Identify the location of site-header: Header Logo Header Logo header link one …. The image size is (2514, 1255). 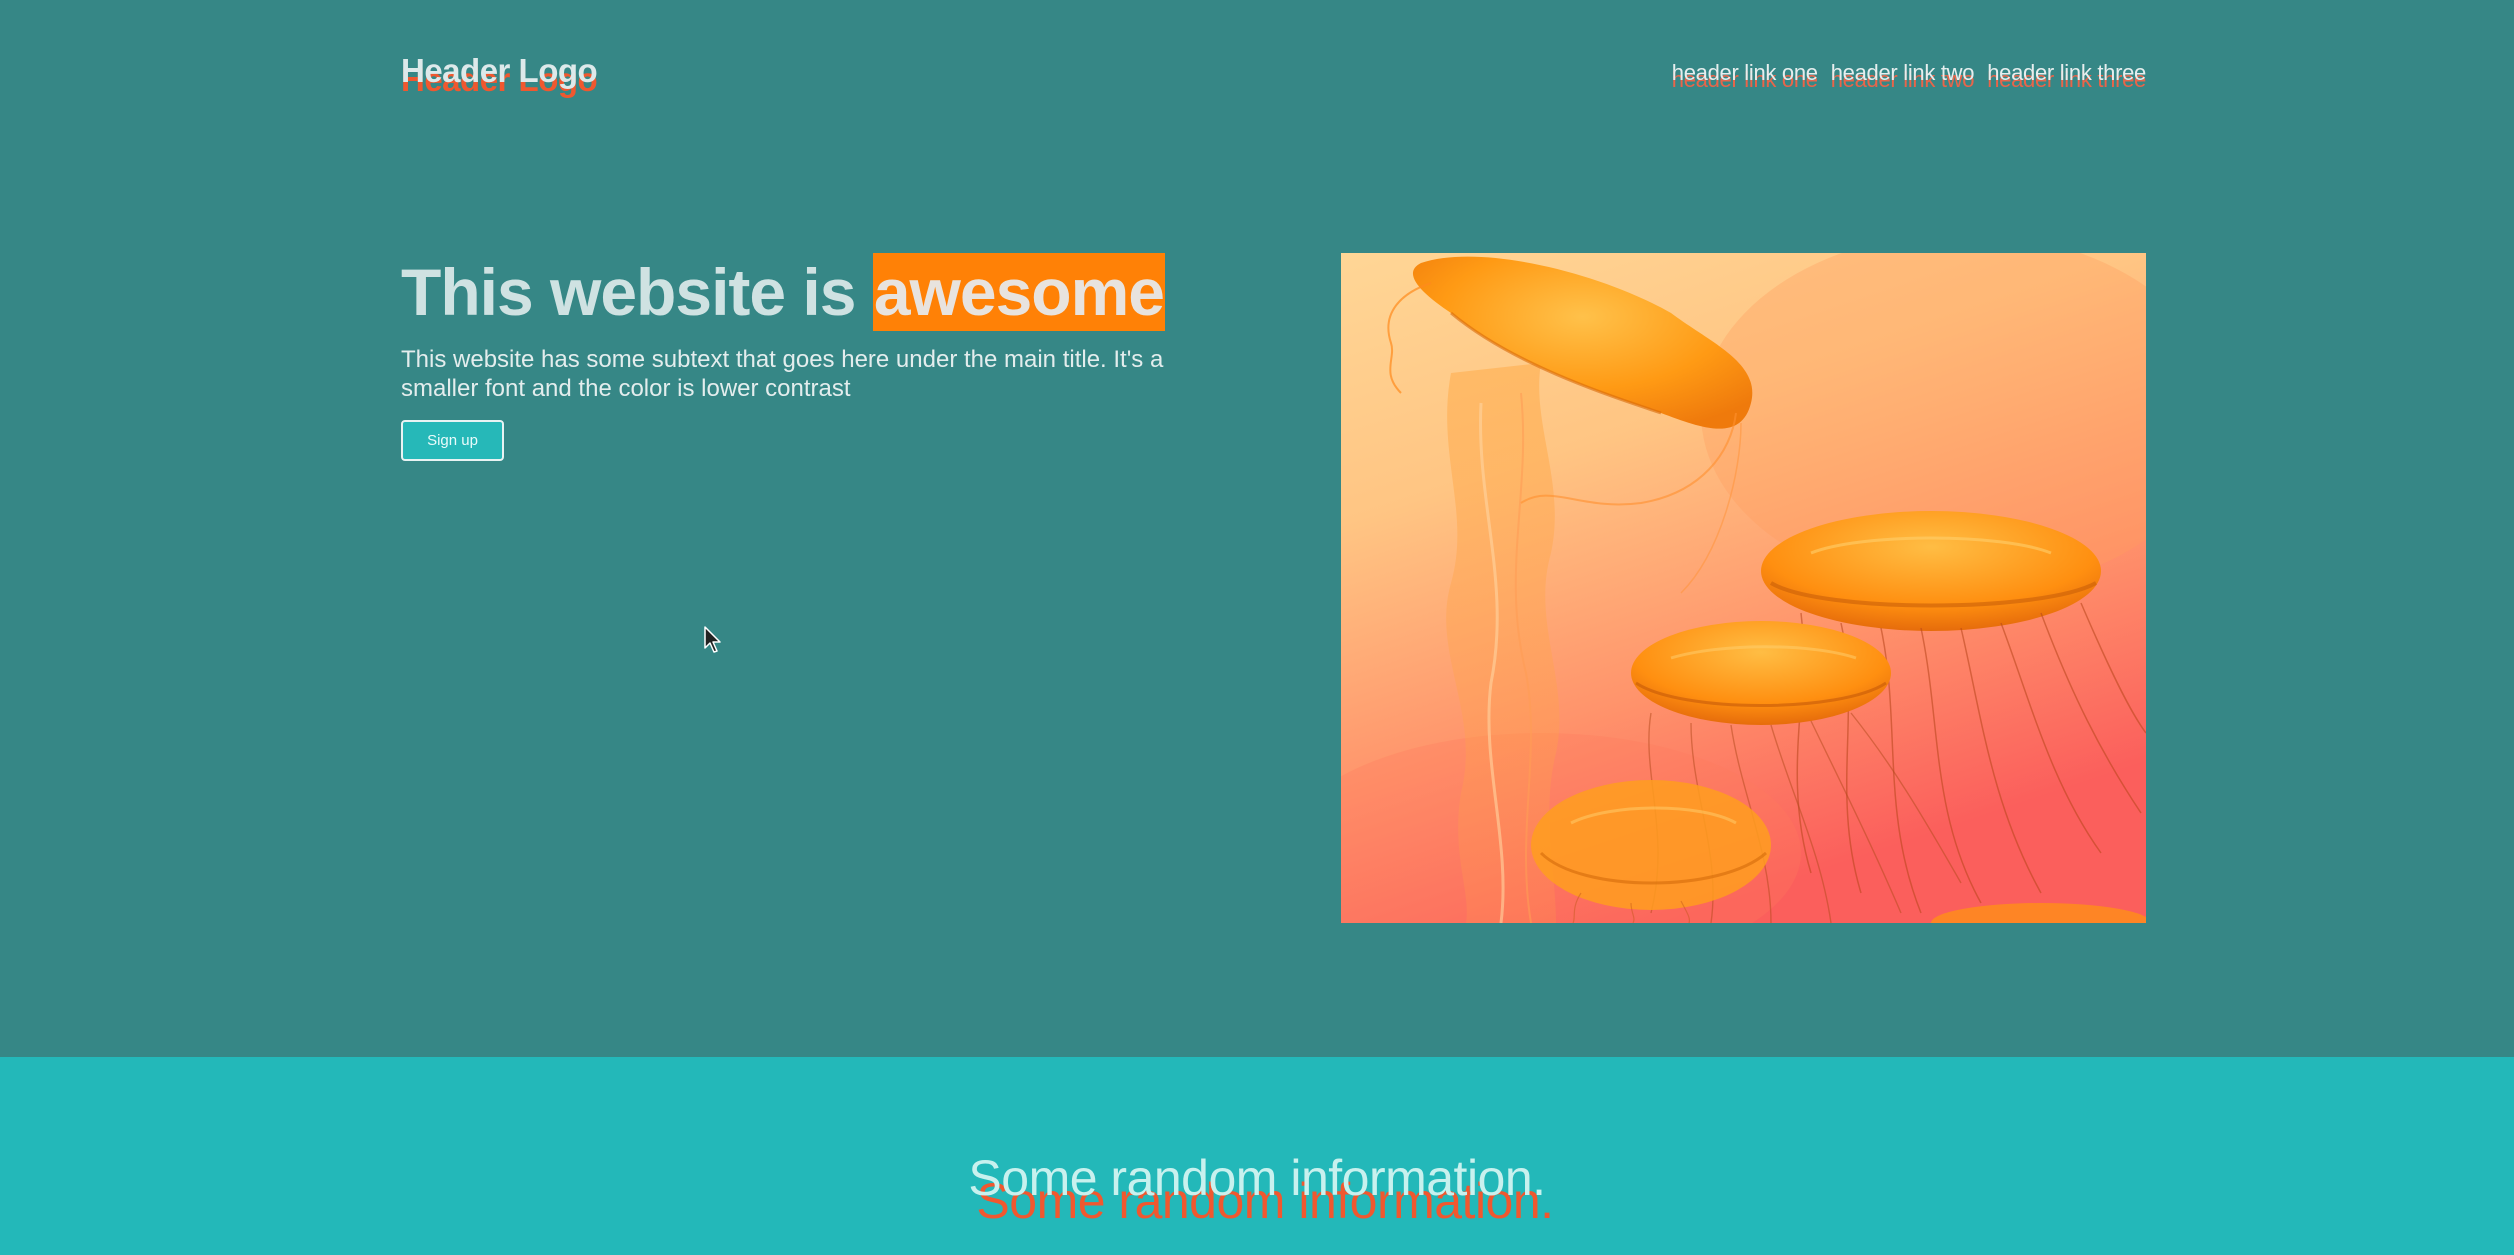
(1273, 77).